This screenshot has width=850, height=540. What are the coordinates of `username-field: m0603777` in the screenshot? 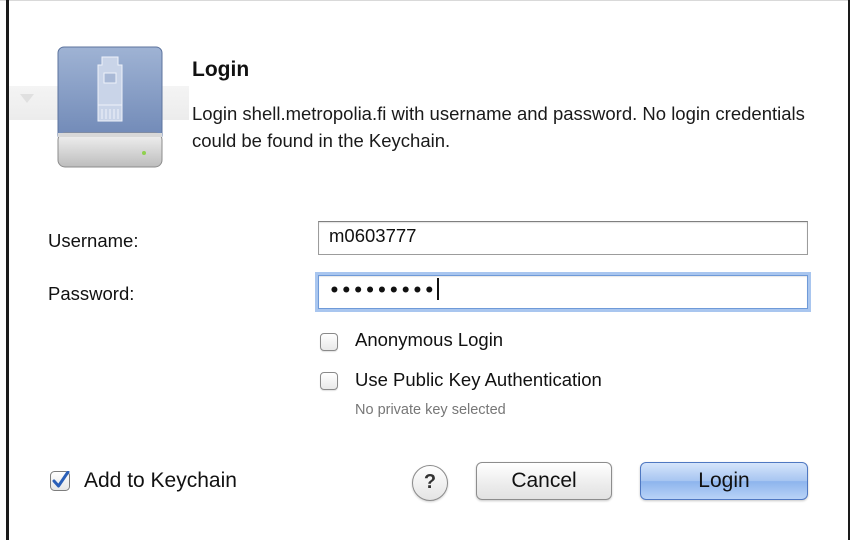 It's located at (563, 238).